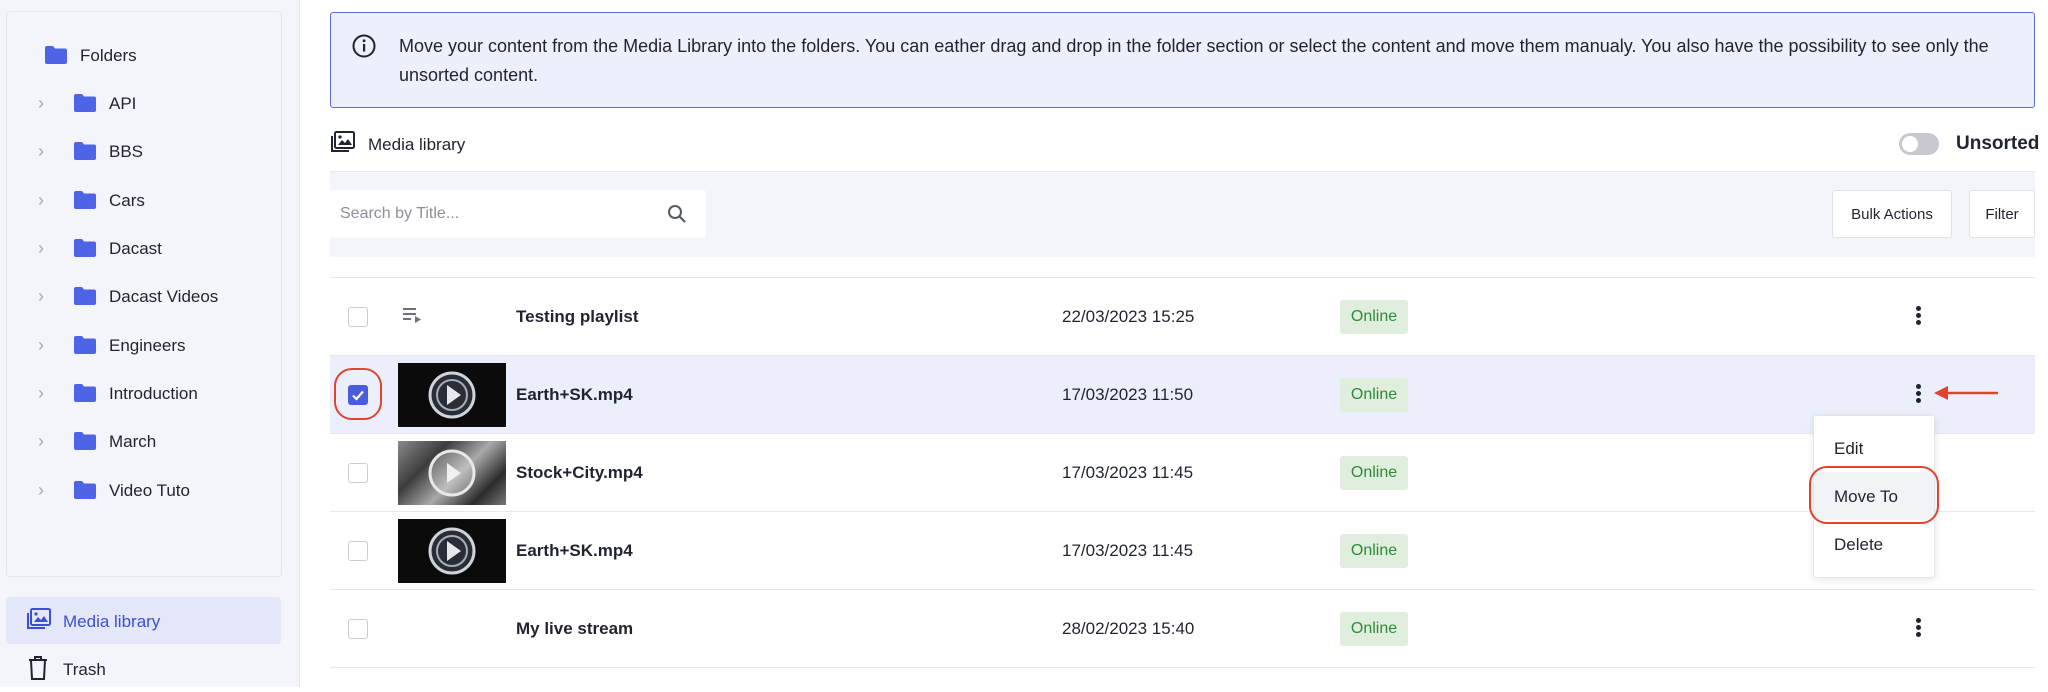  What do you see at coordinates (1128, 316) in the screenshot?
I see `row-date: 22/03/2023 15:25` at bounding box center [1128, 316].